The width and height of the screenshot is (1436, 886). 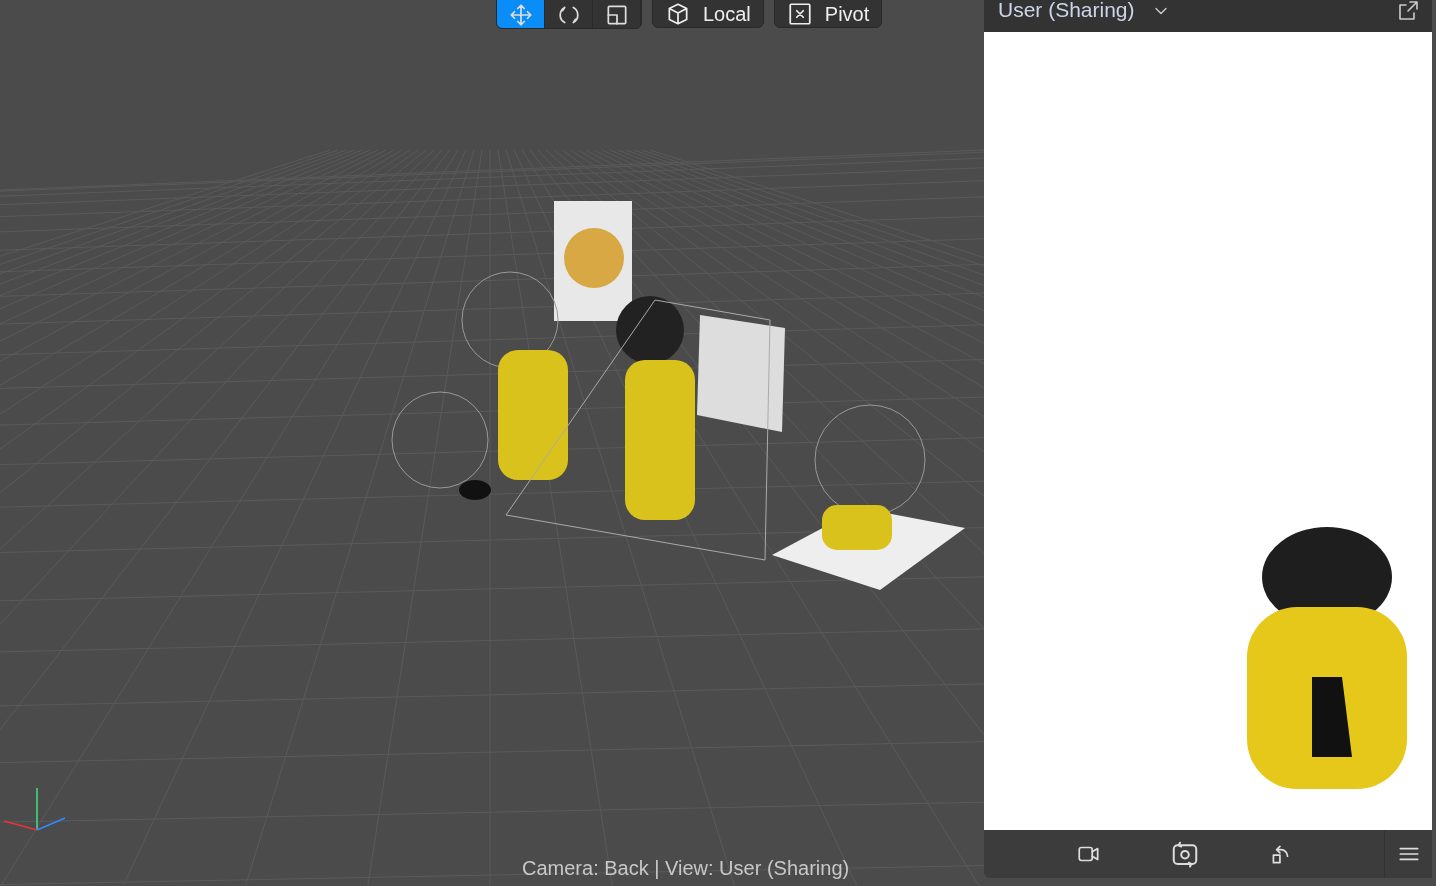 What do you see at coordinates (1408, 11) in the screenshot?
I see `external-link-icon` at bounding box center [1408, 11].